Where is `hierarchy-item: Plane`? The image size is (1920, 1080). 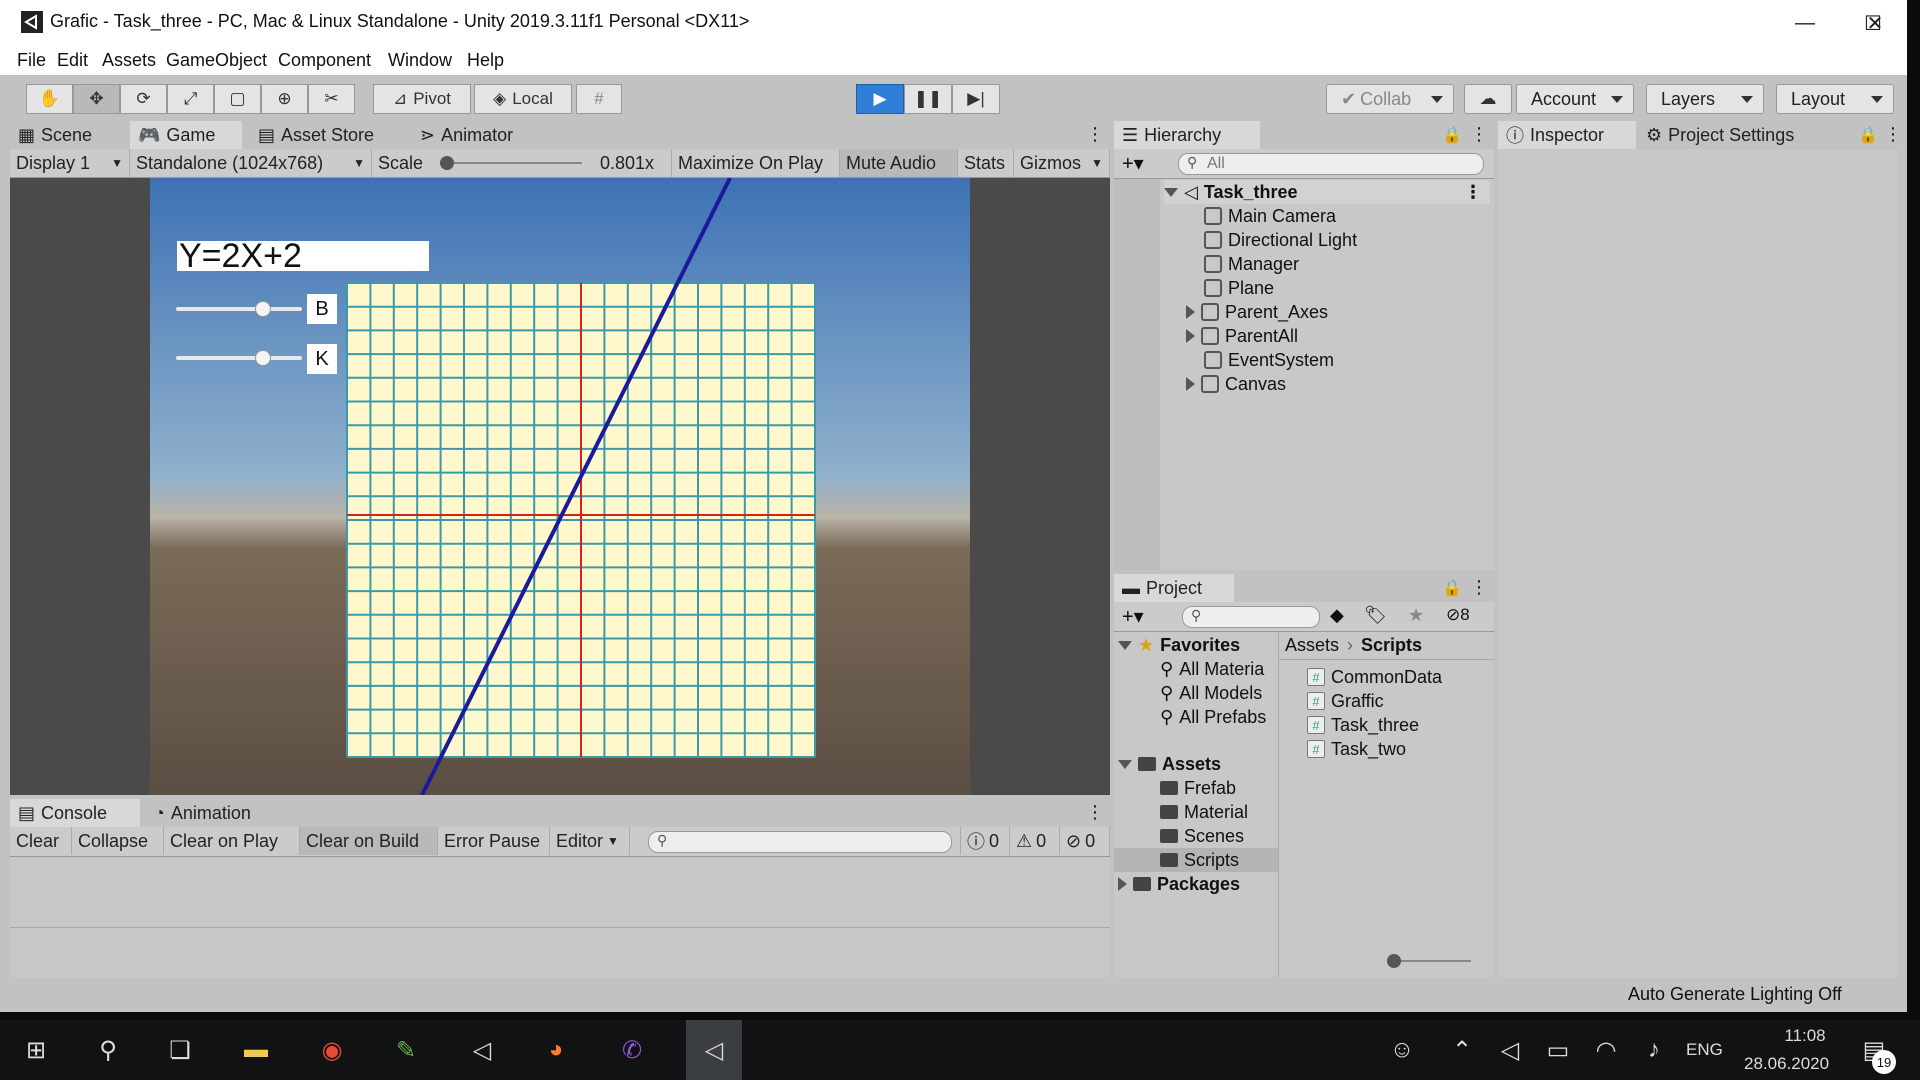 hierarchy-item: Plane is located at coordinates (1239, 288).